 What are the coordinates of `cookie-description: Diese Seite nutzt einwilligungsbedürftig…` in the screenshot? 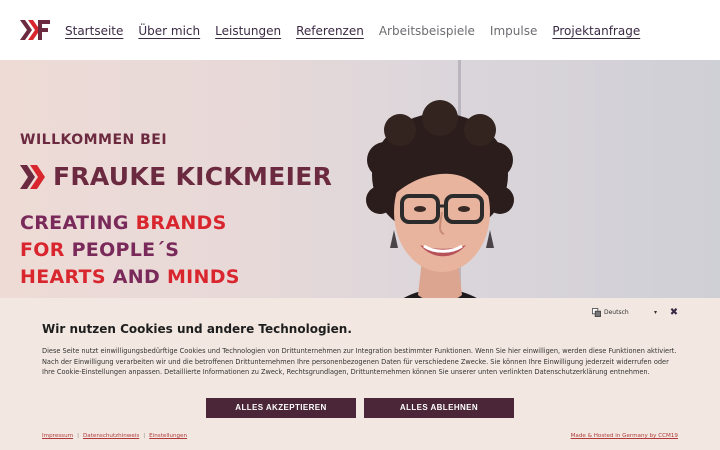 It's located at (359, 361).